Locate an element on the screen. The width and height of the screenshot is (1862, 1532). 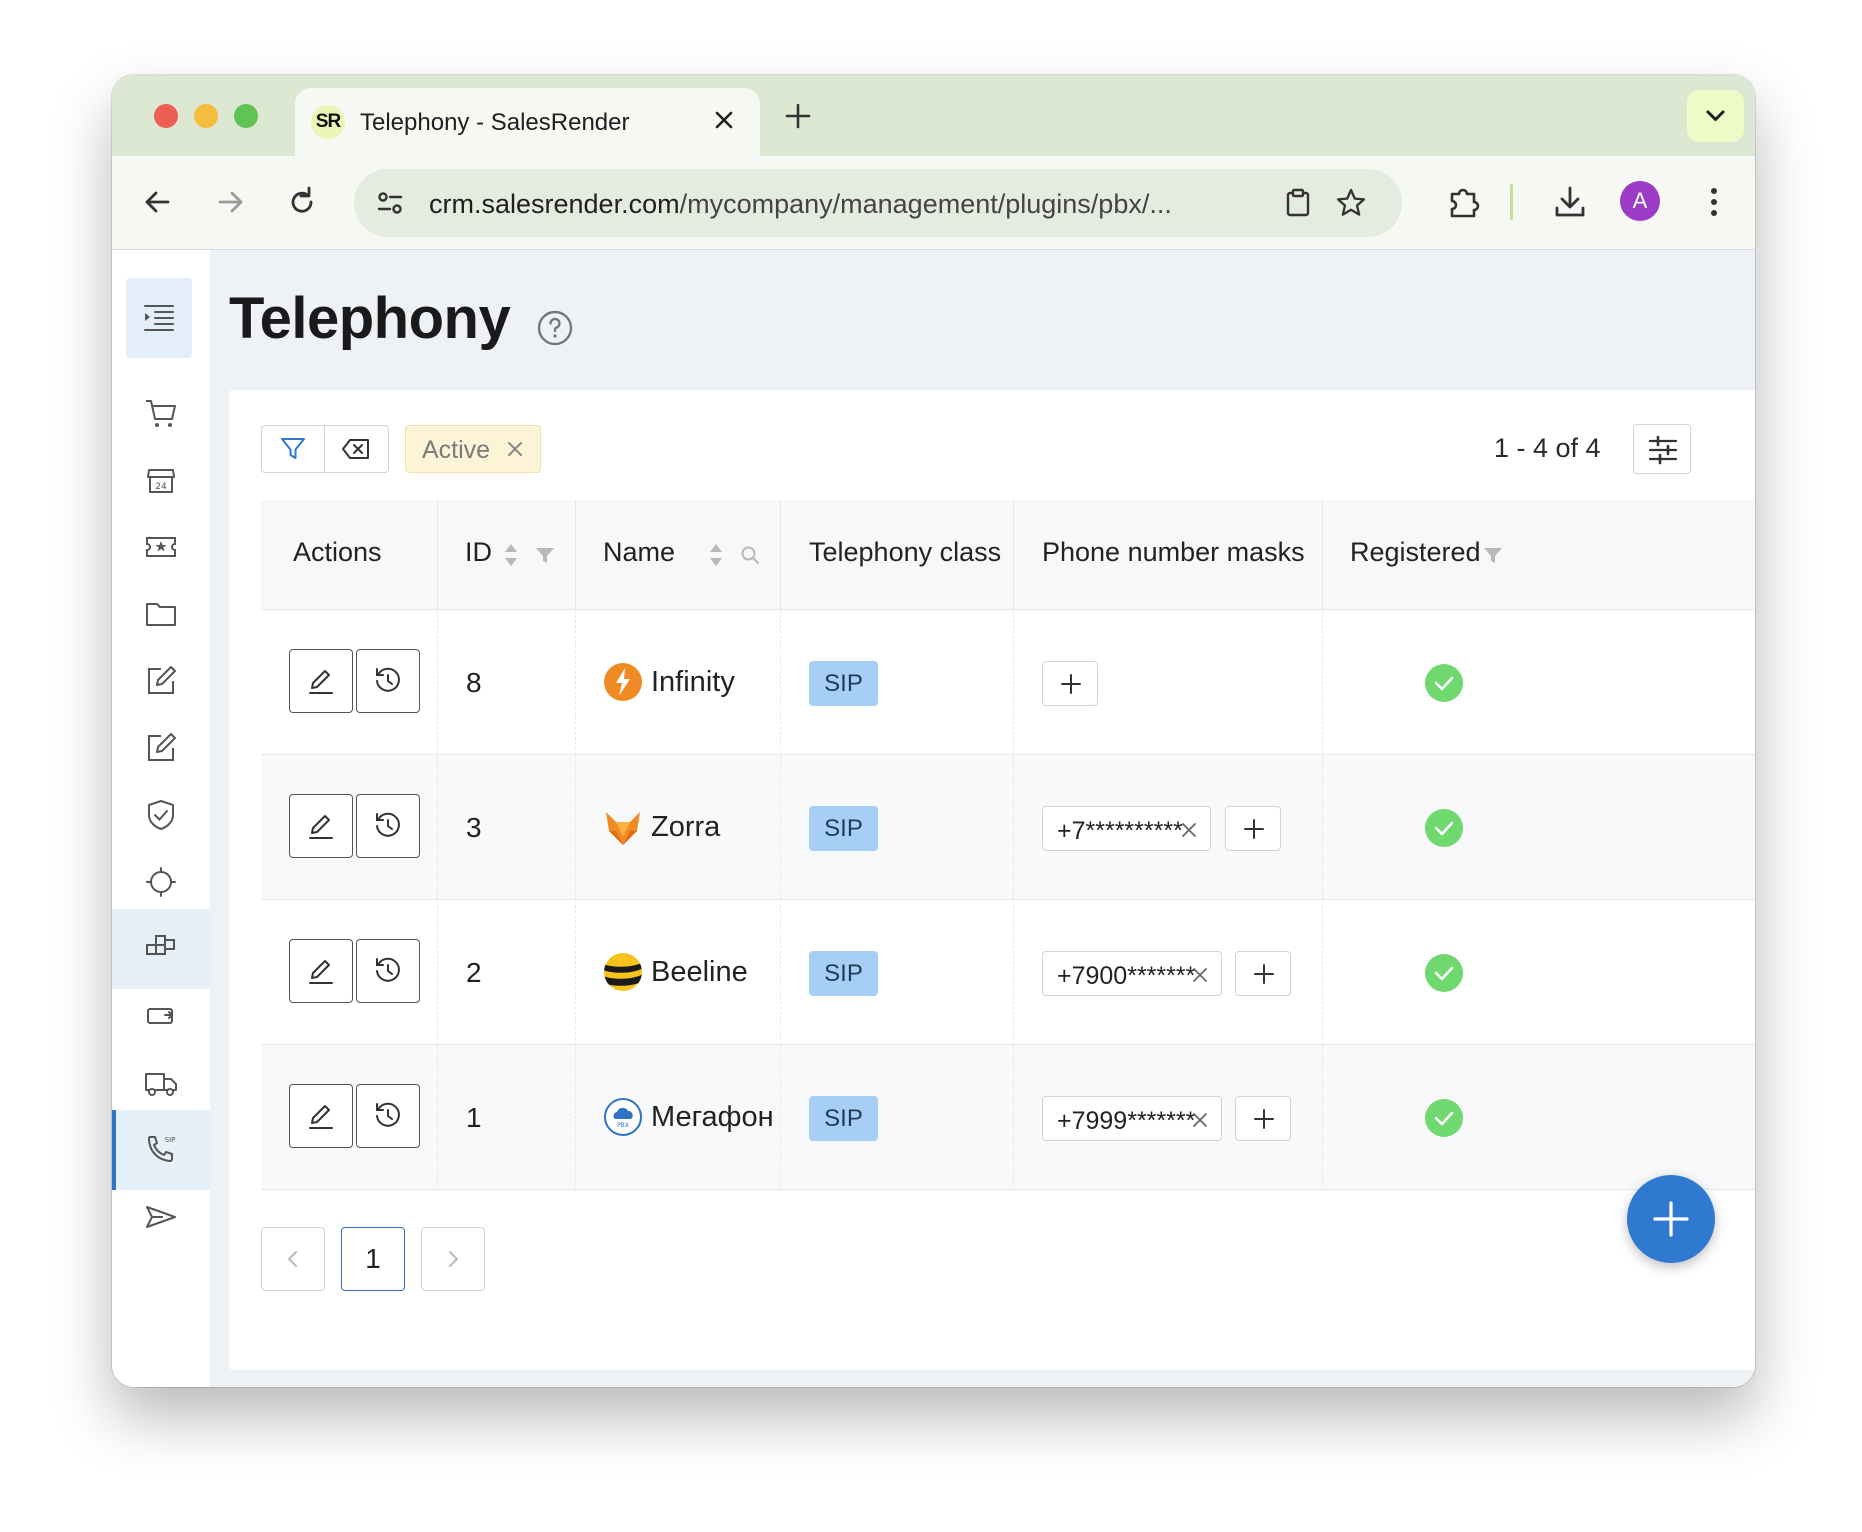
infinity-logo-icon is located at coordinates (623, 682).